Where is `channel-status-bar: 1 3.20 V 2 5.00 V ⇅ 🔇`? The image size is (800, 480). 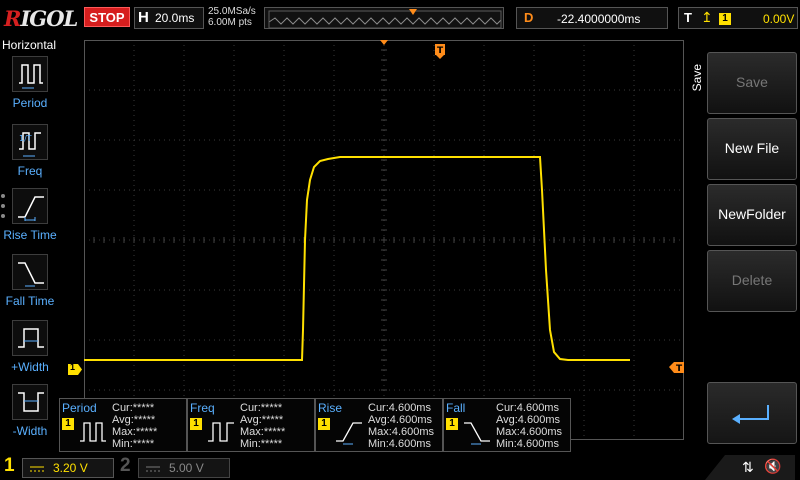 channel-status-bar: 1 3.20 V 2 5.00 V ⇅ 🔇 is located at coordinates (400, 467).